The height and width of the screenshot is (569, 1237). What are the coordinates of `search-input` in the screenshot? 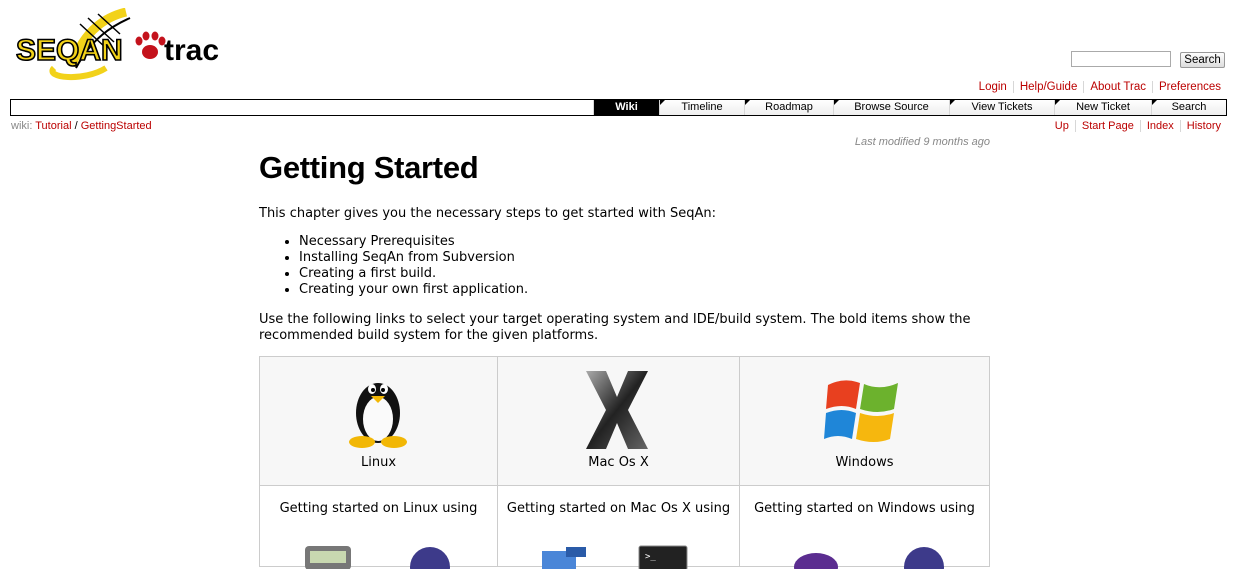 It's located at (1121, 59).